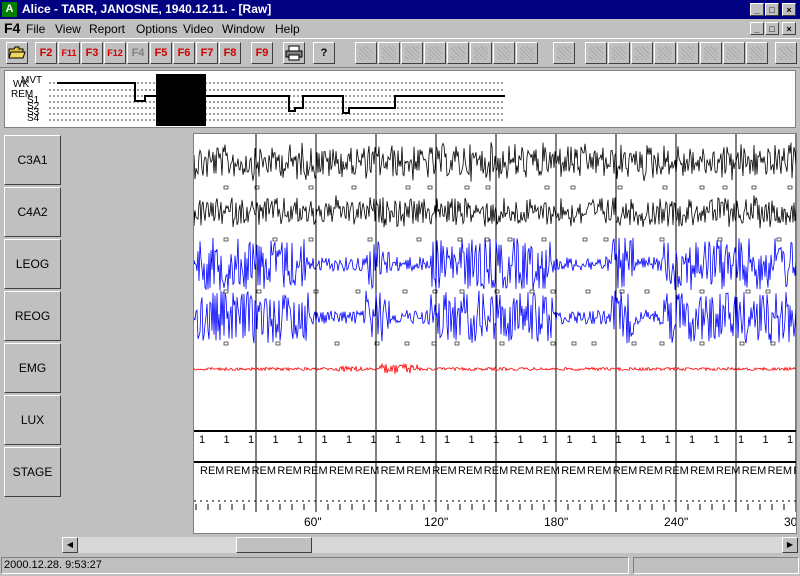 The height and width of the screenshot is (576, 800). What do you see at coordinates (32, 316) in the screenshot?
I see `channel-reog-button: REOG` at bounding box center [32, 316].